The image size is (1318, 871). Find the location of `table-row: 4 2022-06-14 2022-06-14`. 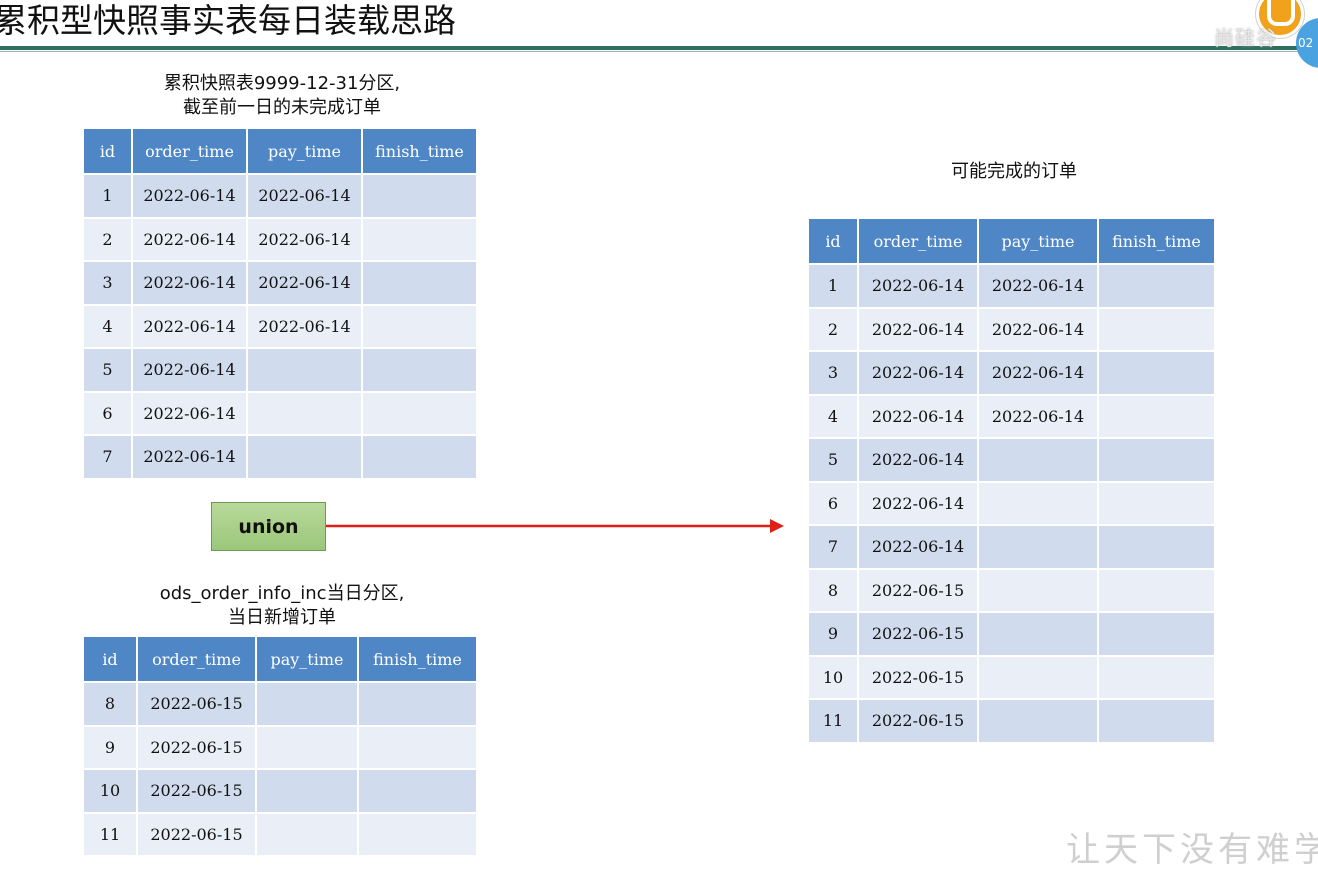

table-row: 4 2022-06-14 2022-06-14 is located at coordinates (1011, 416).